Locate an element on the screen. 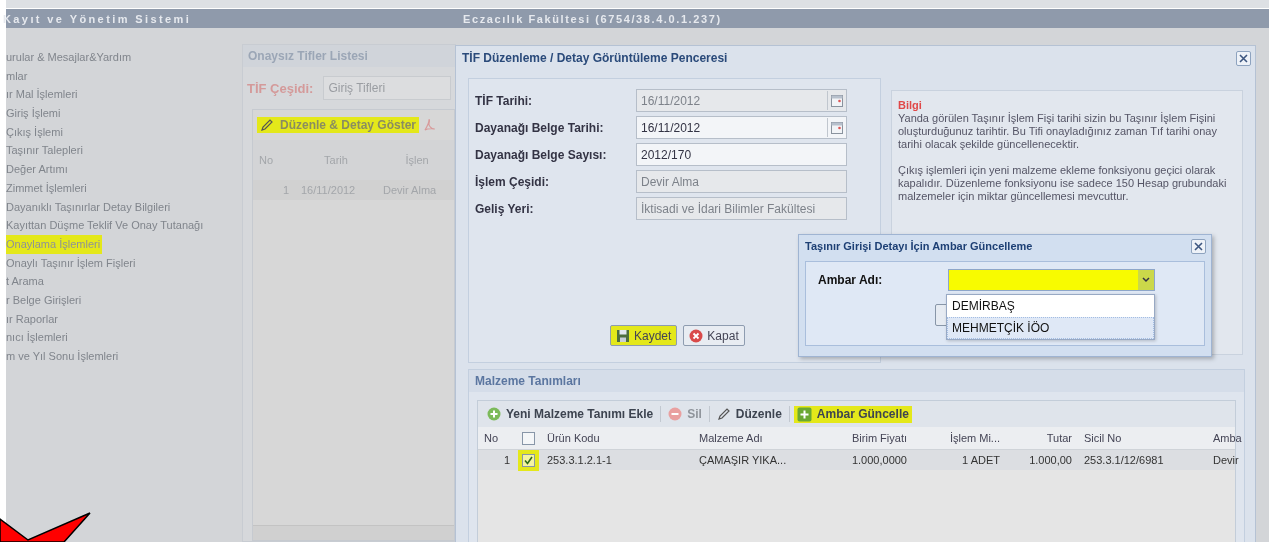 Image resolution: width=1269 pixels, height=542 pixels. window-title: TİF Düzenleme / Detay Görüntüleme Penceresi is located at coordinates (595, 58).